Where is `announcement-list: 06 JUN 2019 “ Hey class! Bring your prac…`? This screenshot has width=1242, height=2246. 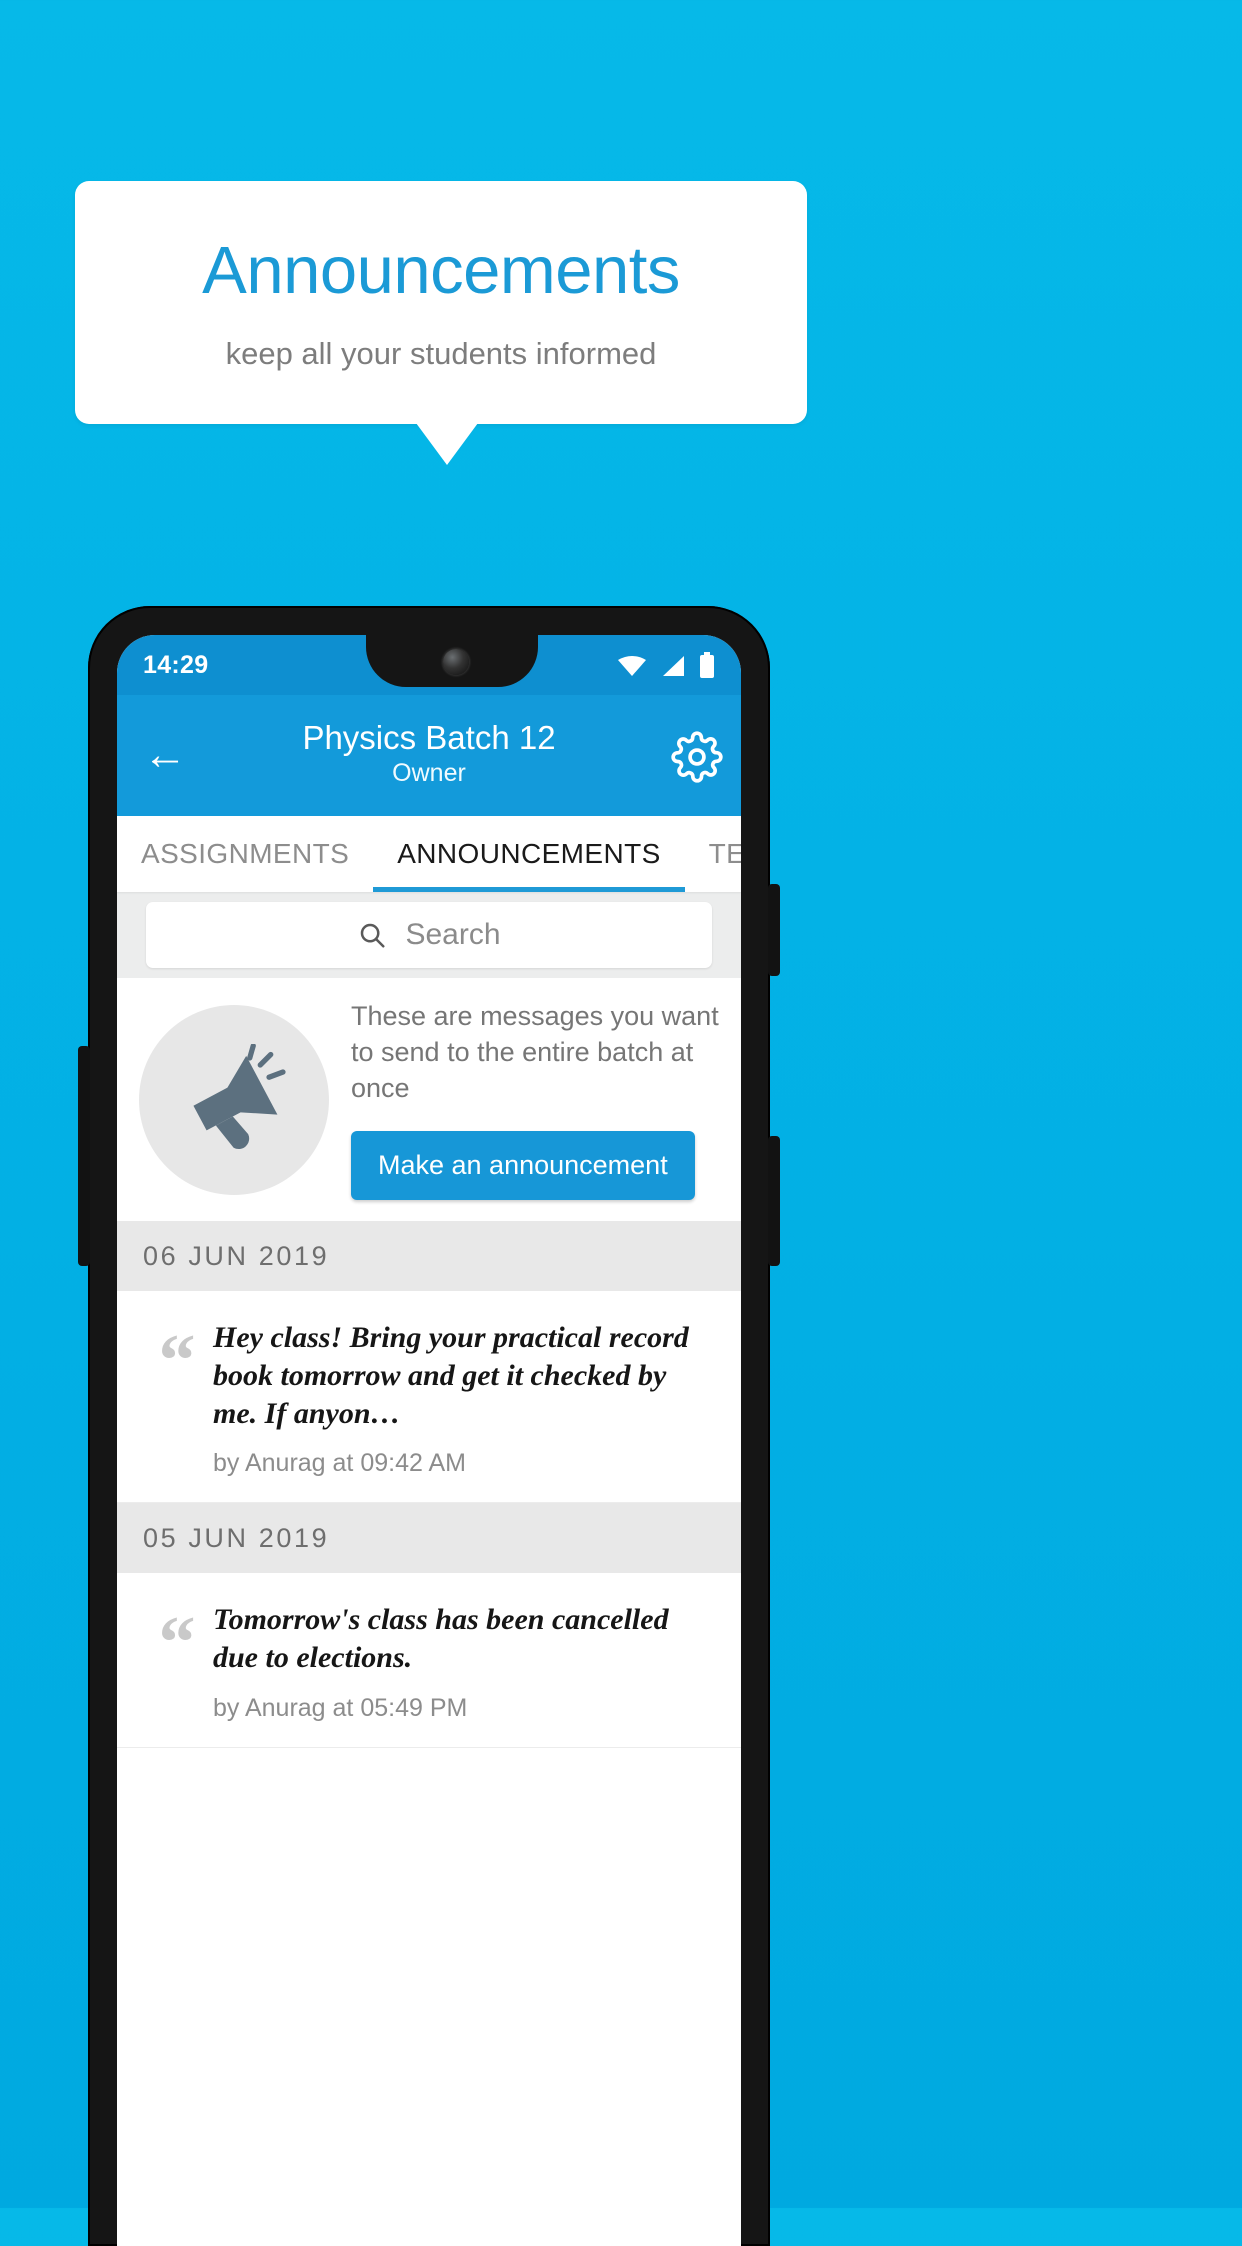 announcement-list: 06 JUN 2019 “ Hey class! Bring your prac… is located at coordinates (429, 1484).